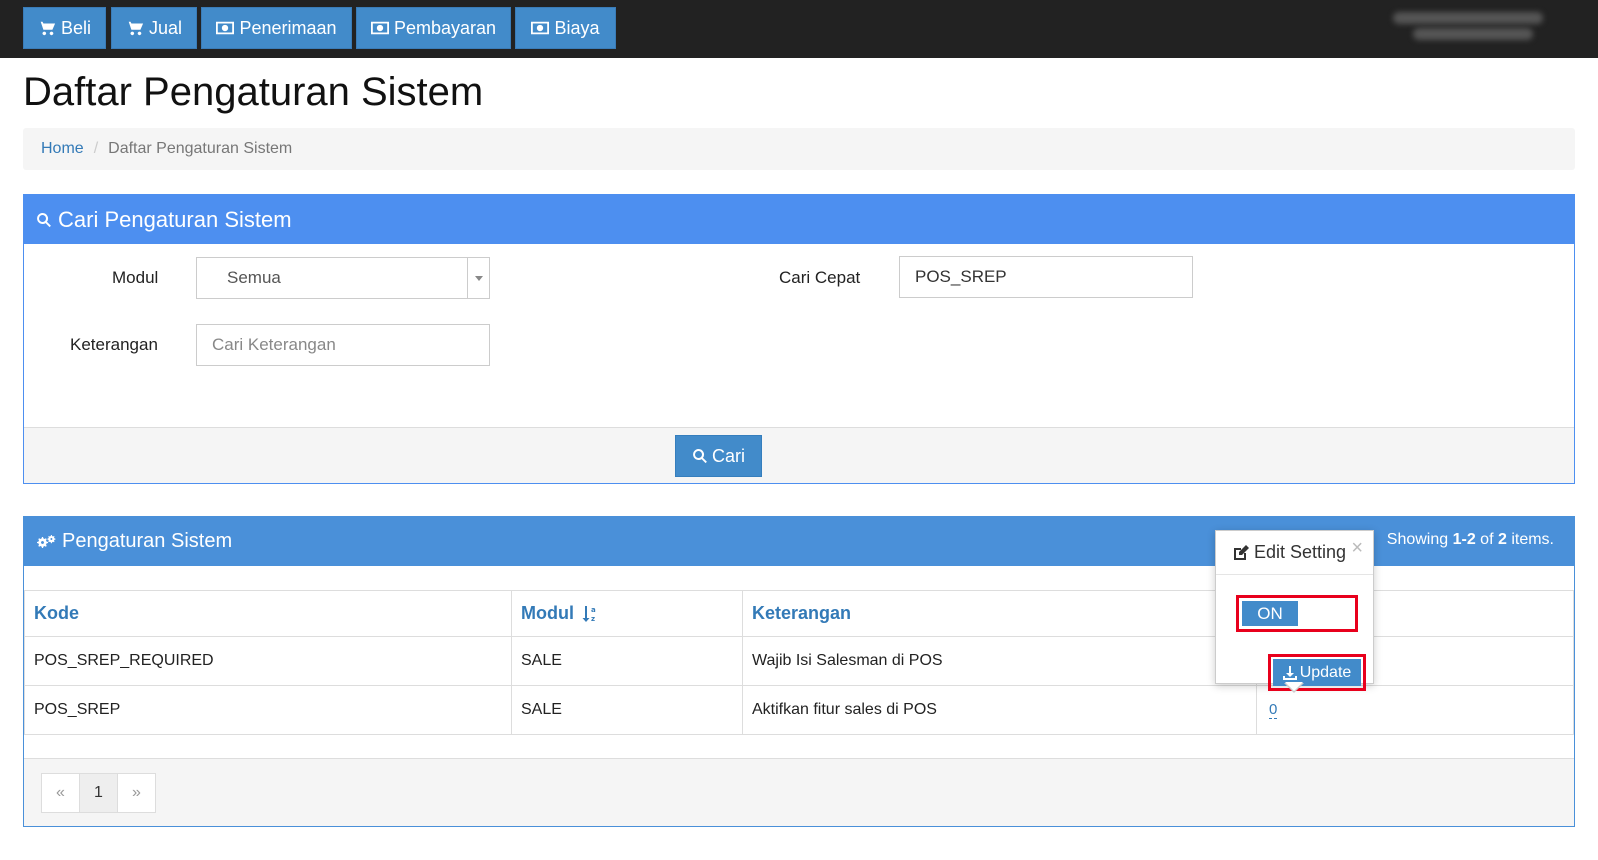 The image size is (1598, 860). I want to click on breadcrumb: Home / Daftar Pengaturan Sistem, so click(799, 149).